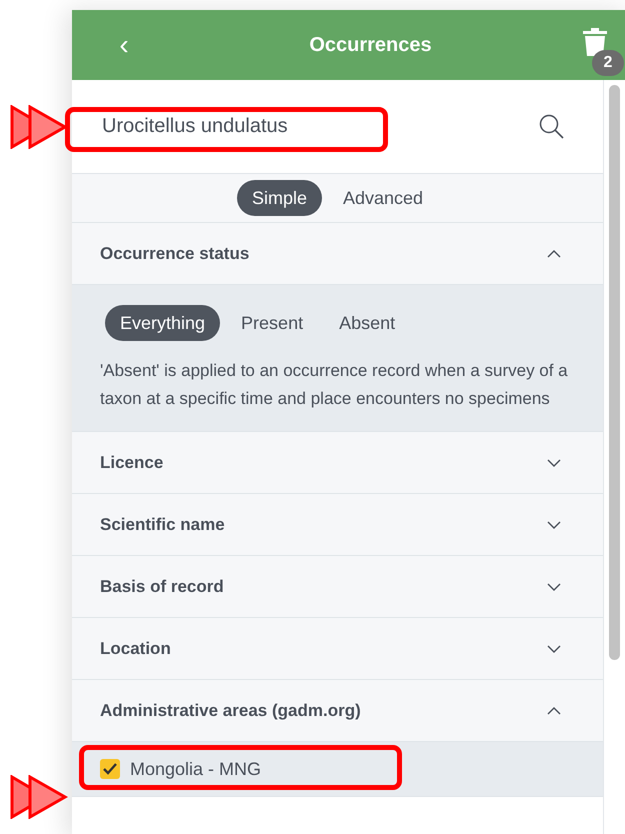 The width and height of the screenshot is (625, 834). I want to click on count-badge: 2, so click(608, 63).